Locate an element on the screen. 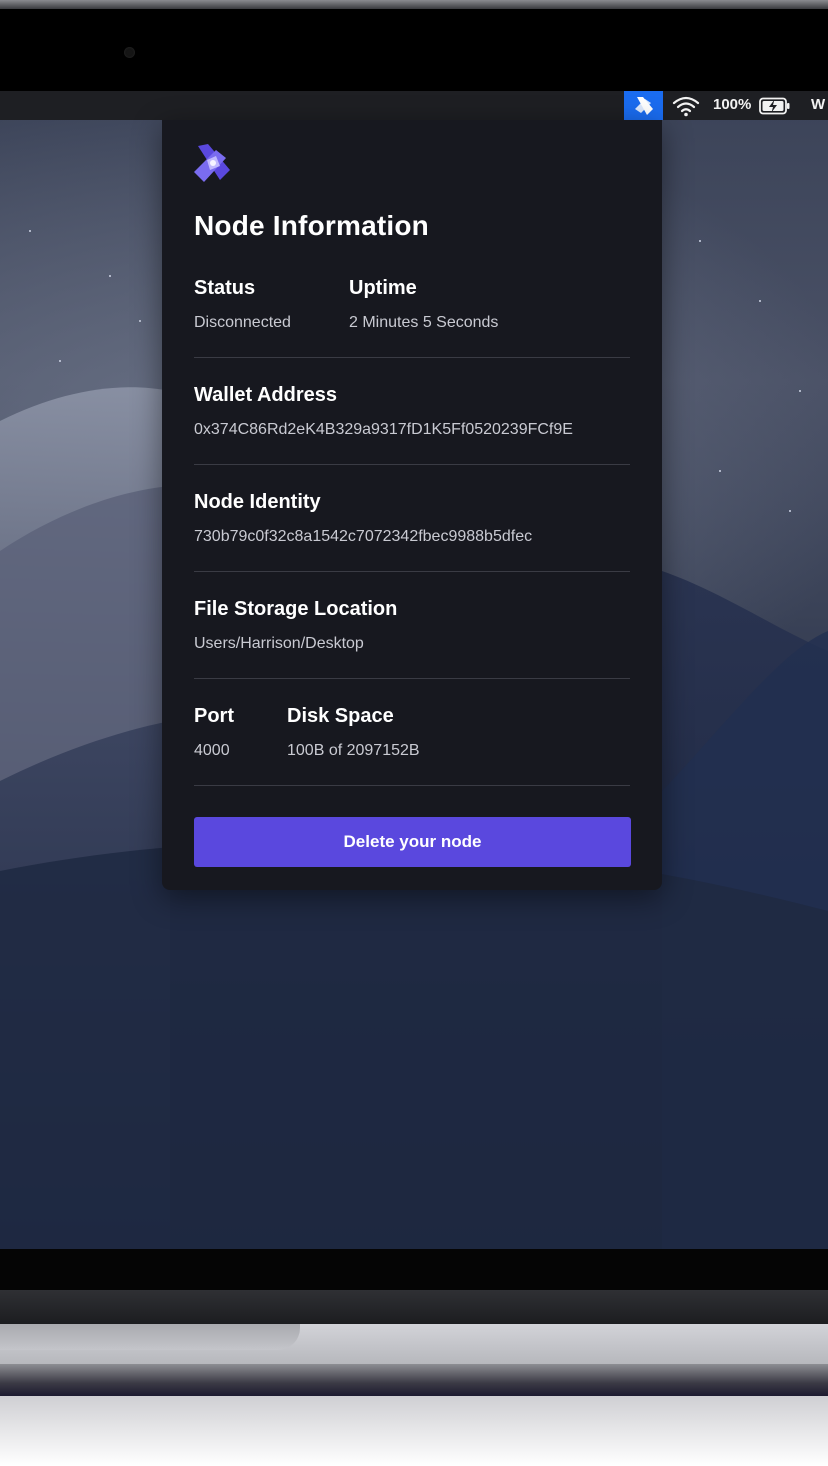 The image size is (828, 1466). panel-title: Node Information is located at coordinates (311, 225).